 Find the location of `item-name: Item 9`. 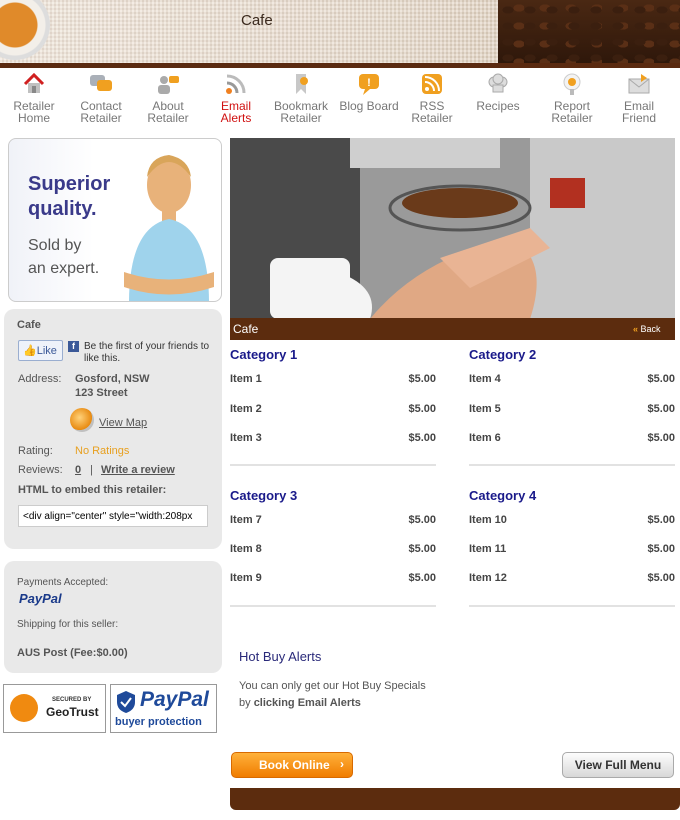

item-name: Item 9 is located at coordinates (246, 578).